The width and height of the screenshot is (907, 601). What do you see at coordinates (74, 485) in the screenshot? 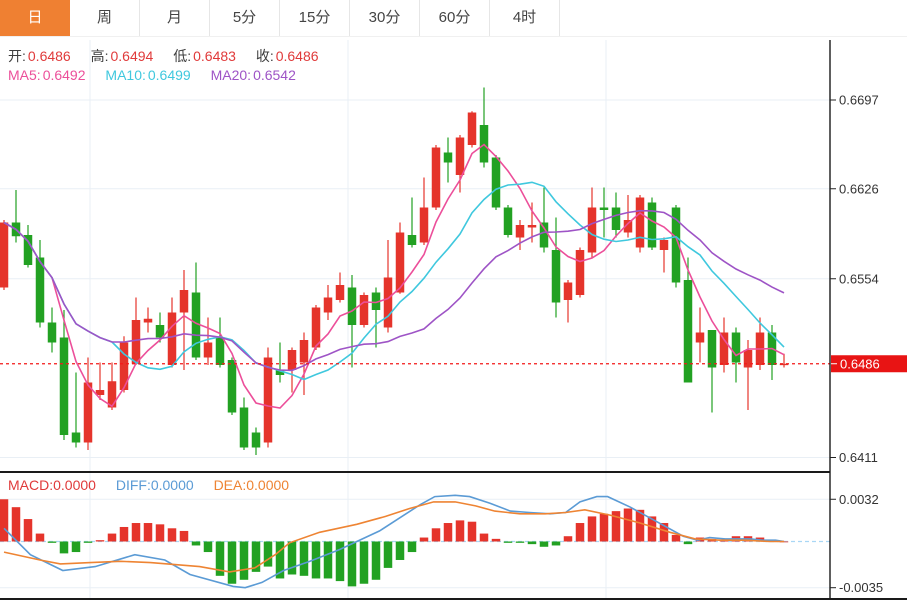
I see `macd-value: 0.0000` at bounding box center [74, 485].